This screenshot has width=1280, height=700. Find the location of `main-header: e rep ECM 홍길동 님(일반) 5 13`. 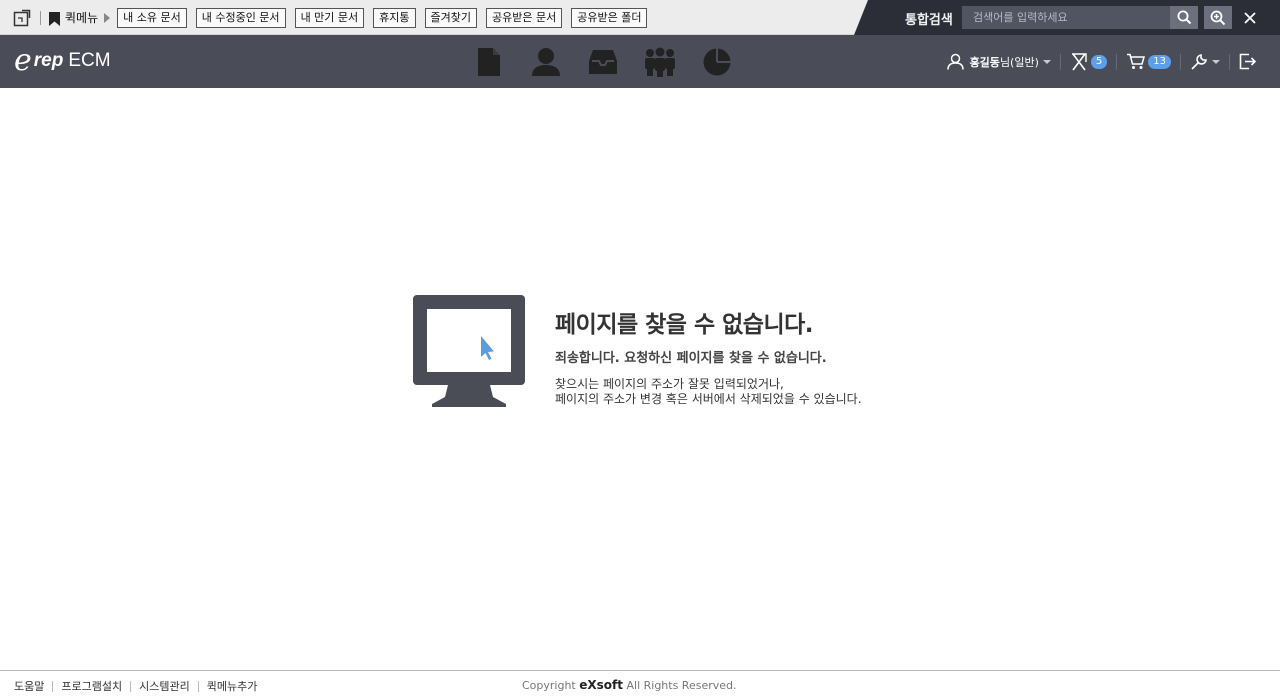

main-header: e rep ECM 홍길동 님(일반) 5 13 is located at coordinates (640, 61).